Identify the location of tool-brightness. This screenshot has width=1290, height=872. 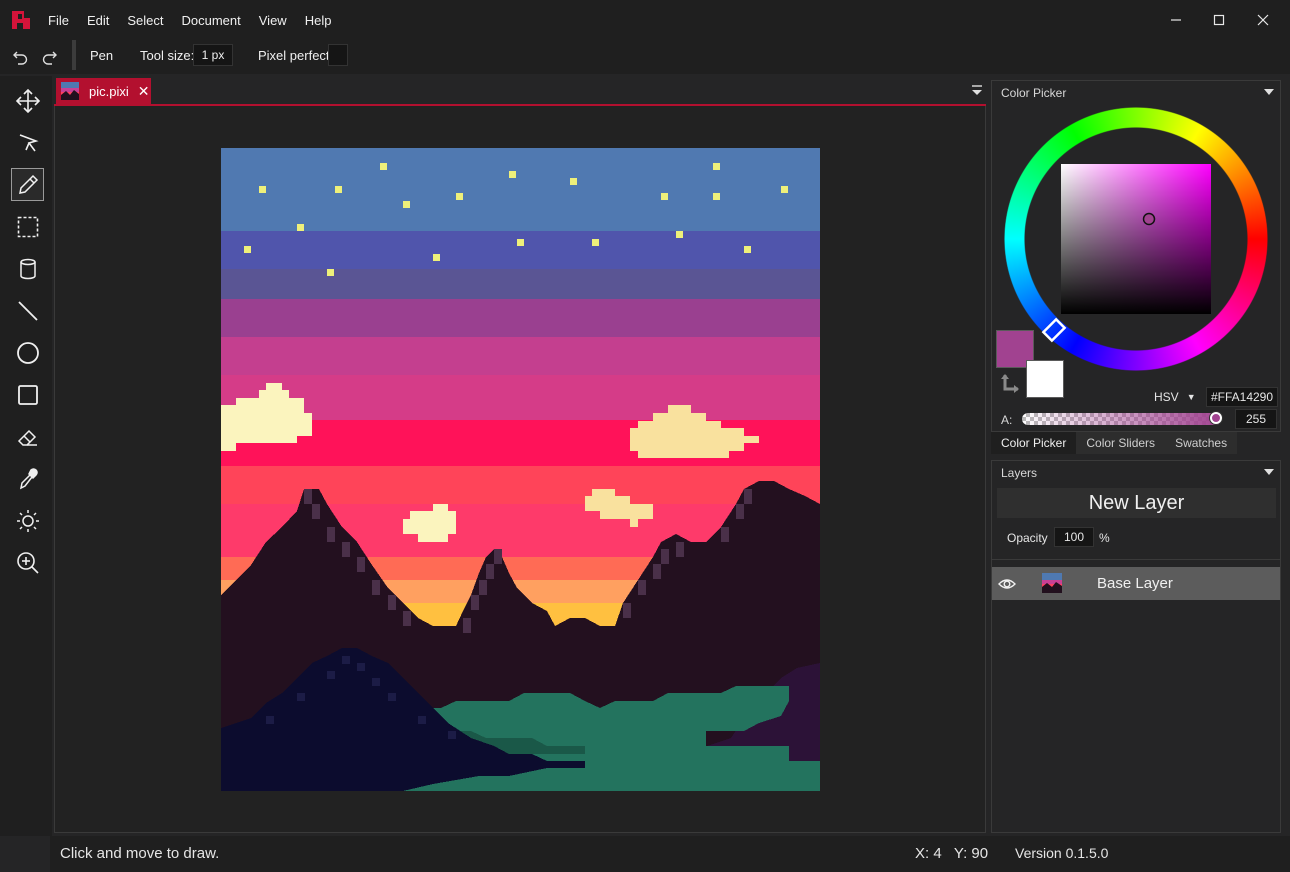
(27, 520).